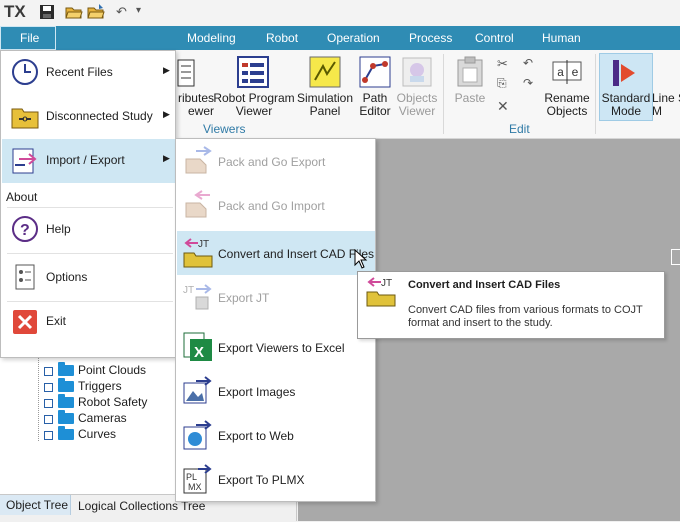 Image resolution: width=680 pixels, height=522 pixels. What do you see at coordinates (325, 72) in the screenshot?
I see `simulation-panel-icon` at bounding box center [325, 72].